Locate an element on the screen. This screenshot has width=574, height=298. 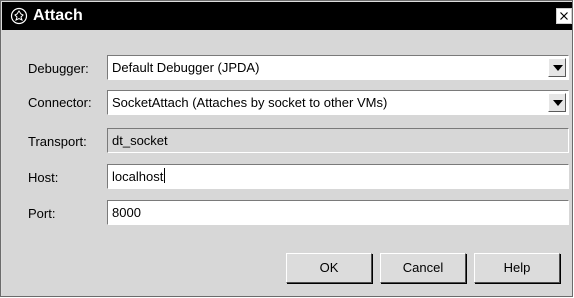
window-title: Attach is located at coordinates (58, 15).